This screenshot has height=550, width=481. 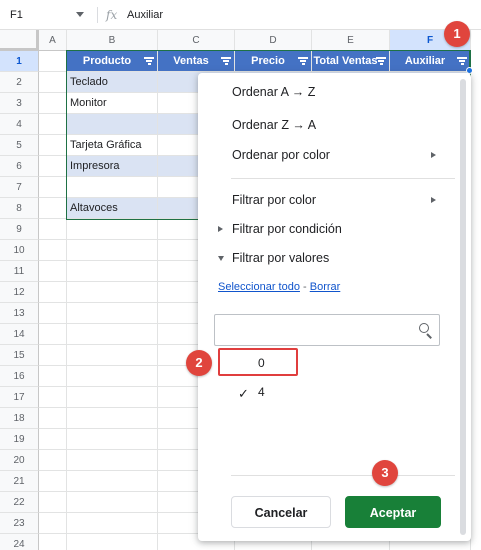 I want to click on row-header-3: 3, so click(x=19, y=103).